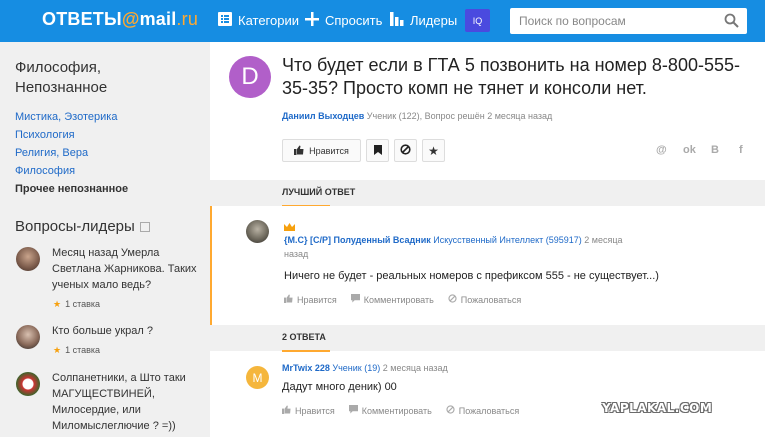  I want to click on nav-categories-label: Категории, so click(268, 20).